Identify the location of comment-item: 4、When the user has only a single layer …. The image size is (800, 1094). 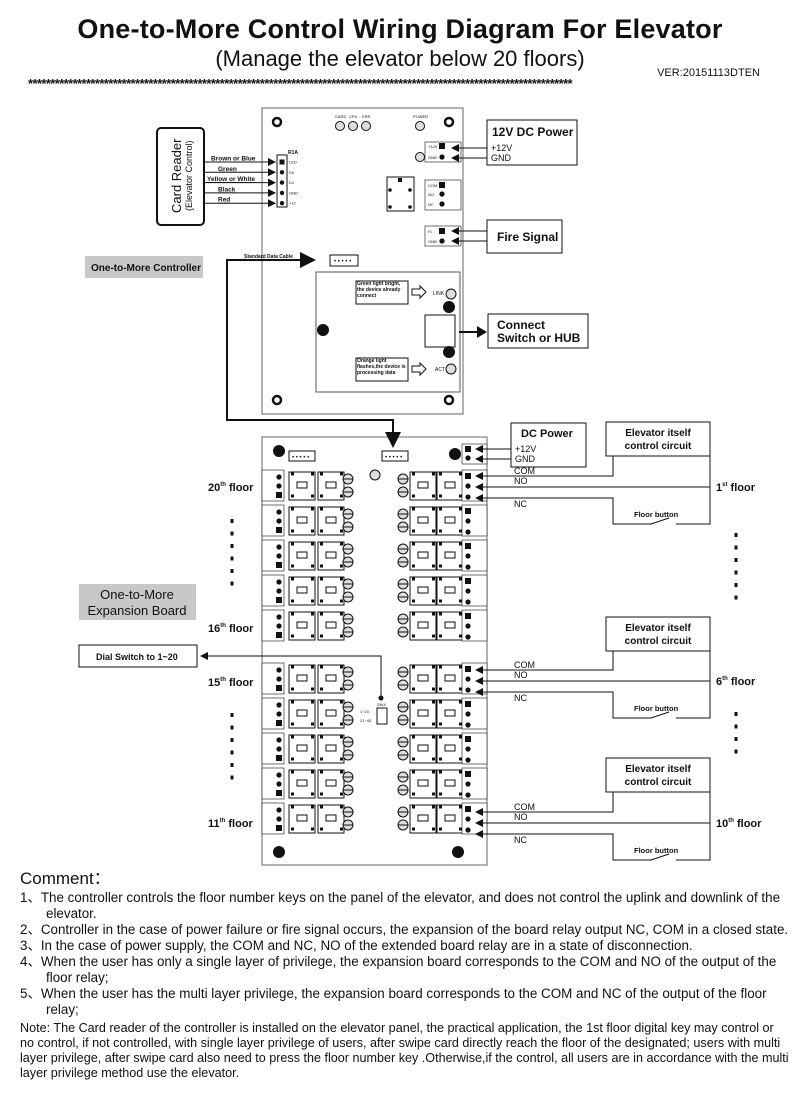
(398, 969).